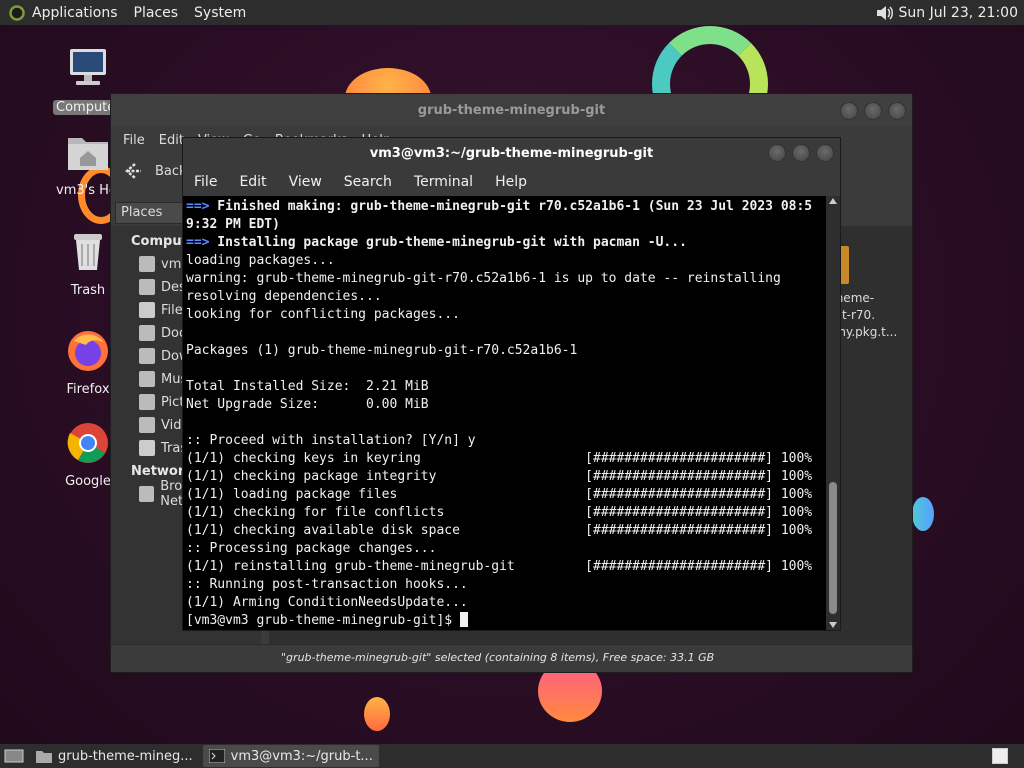 The height and width of the screenshot is (768, 1024). What do you see at coordinates (959, 13) in the screenshot?
I see `clock: Sun Jul 23, 21:00` at bounding box center [959, 13].